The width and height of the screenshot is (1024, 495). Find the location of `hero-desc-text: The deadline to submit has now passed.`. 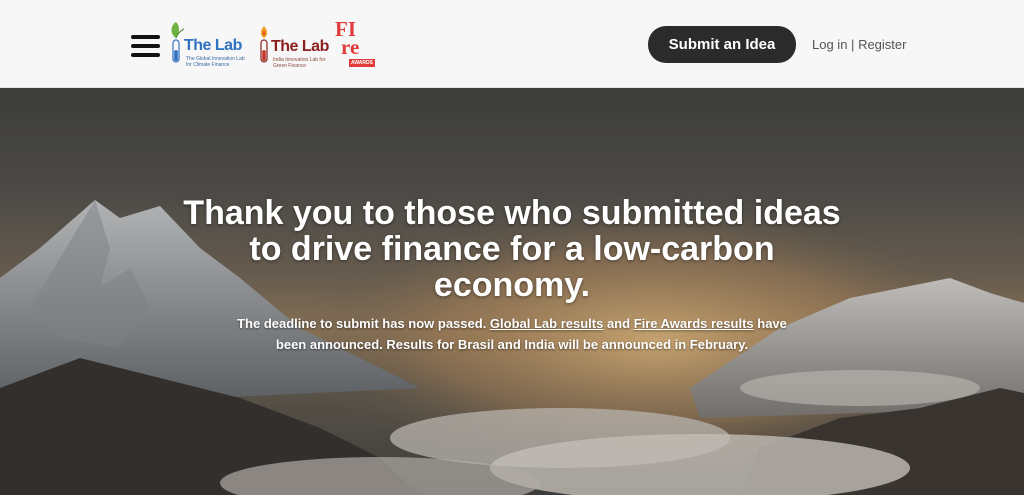

hero-desc-text: The deadline to submit has now passed. is located at coordinates (363, 323).